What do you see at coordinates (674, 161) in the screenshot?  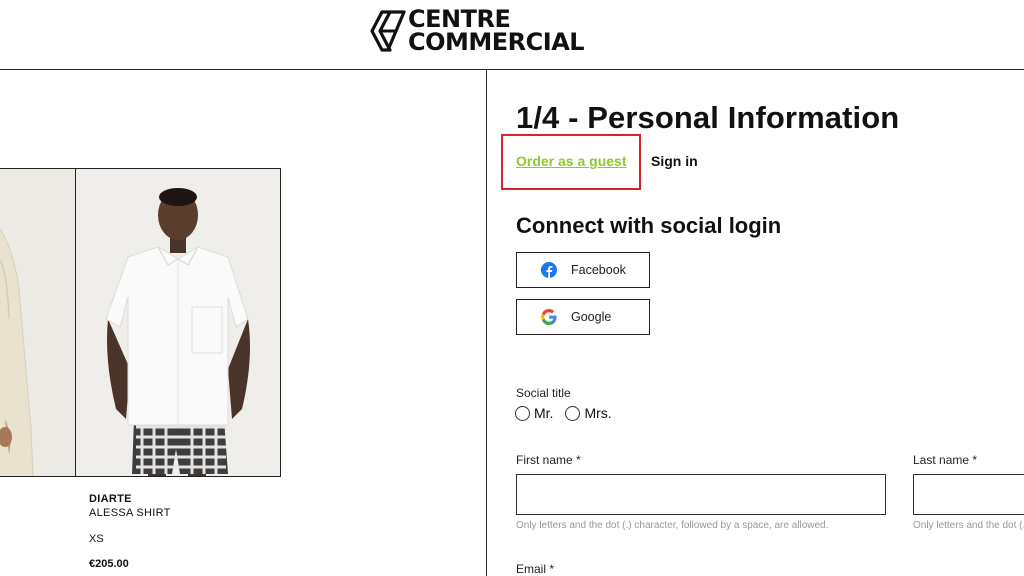 I see `sign-in-link: Sign in` at bounding box center [674, 161].